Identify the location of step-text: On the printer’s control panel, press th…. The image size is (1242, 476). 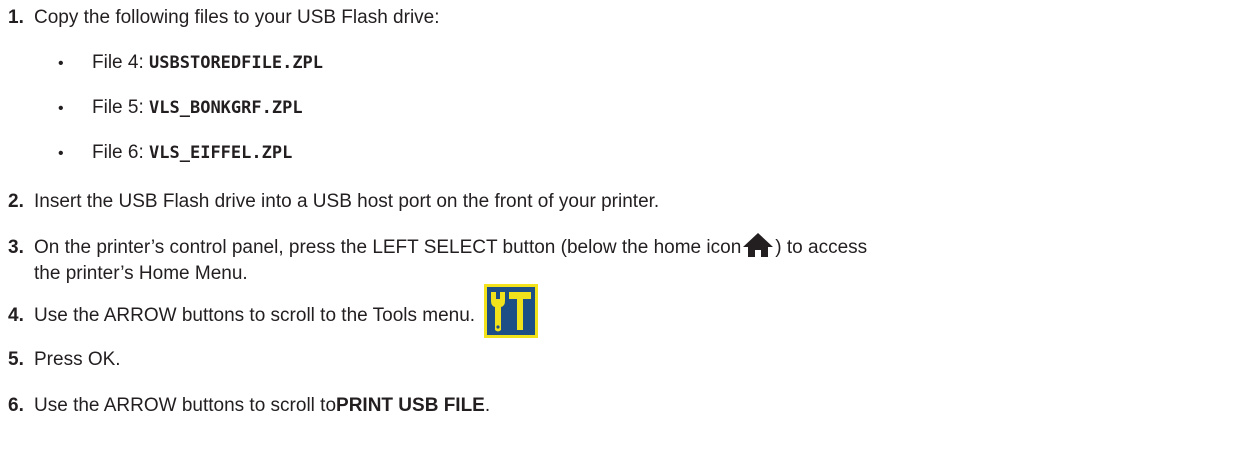
(388, 247).